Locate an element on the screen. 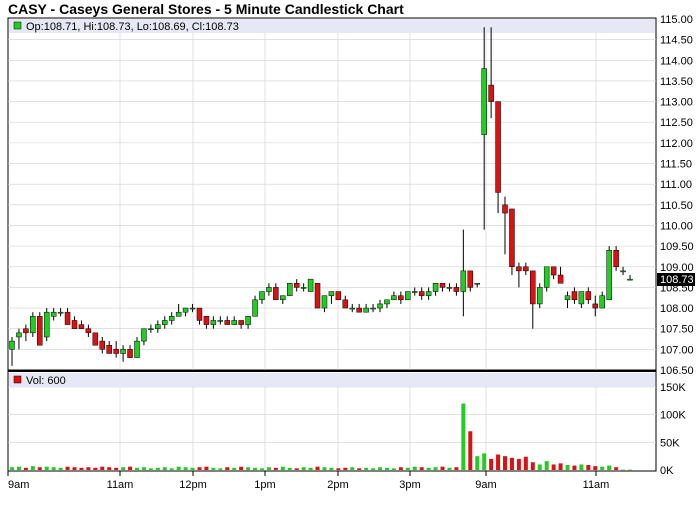 This screenshot has height=512, width=700. price-tick-label: 112.50 is located at coordinates (676, 123).